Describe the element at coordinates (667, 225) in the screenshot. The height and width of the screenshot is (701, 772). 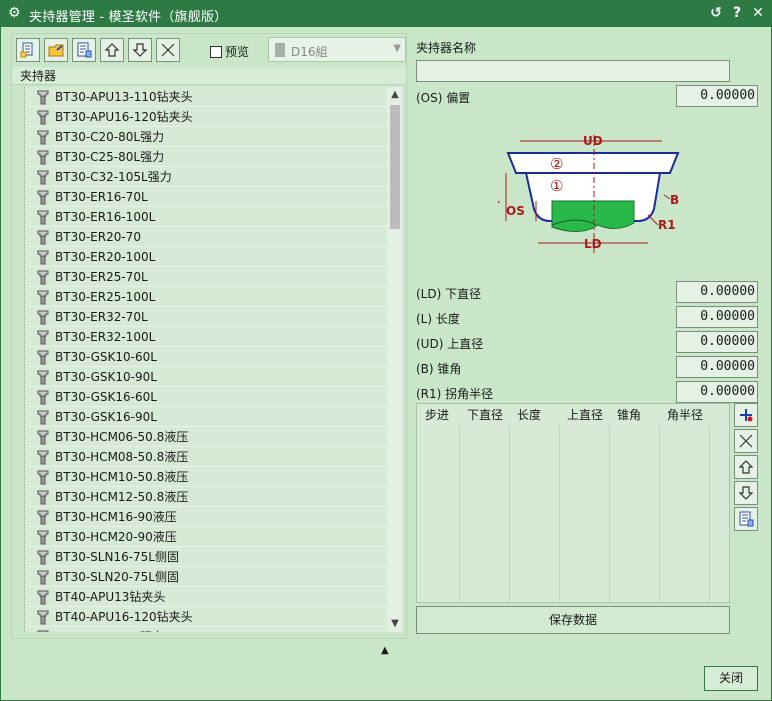
I see `r1-label: R1` at that location.